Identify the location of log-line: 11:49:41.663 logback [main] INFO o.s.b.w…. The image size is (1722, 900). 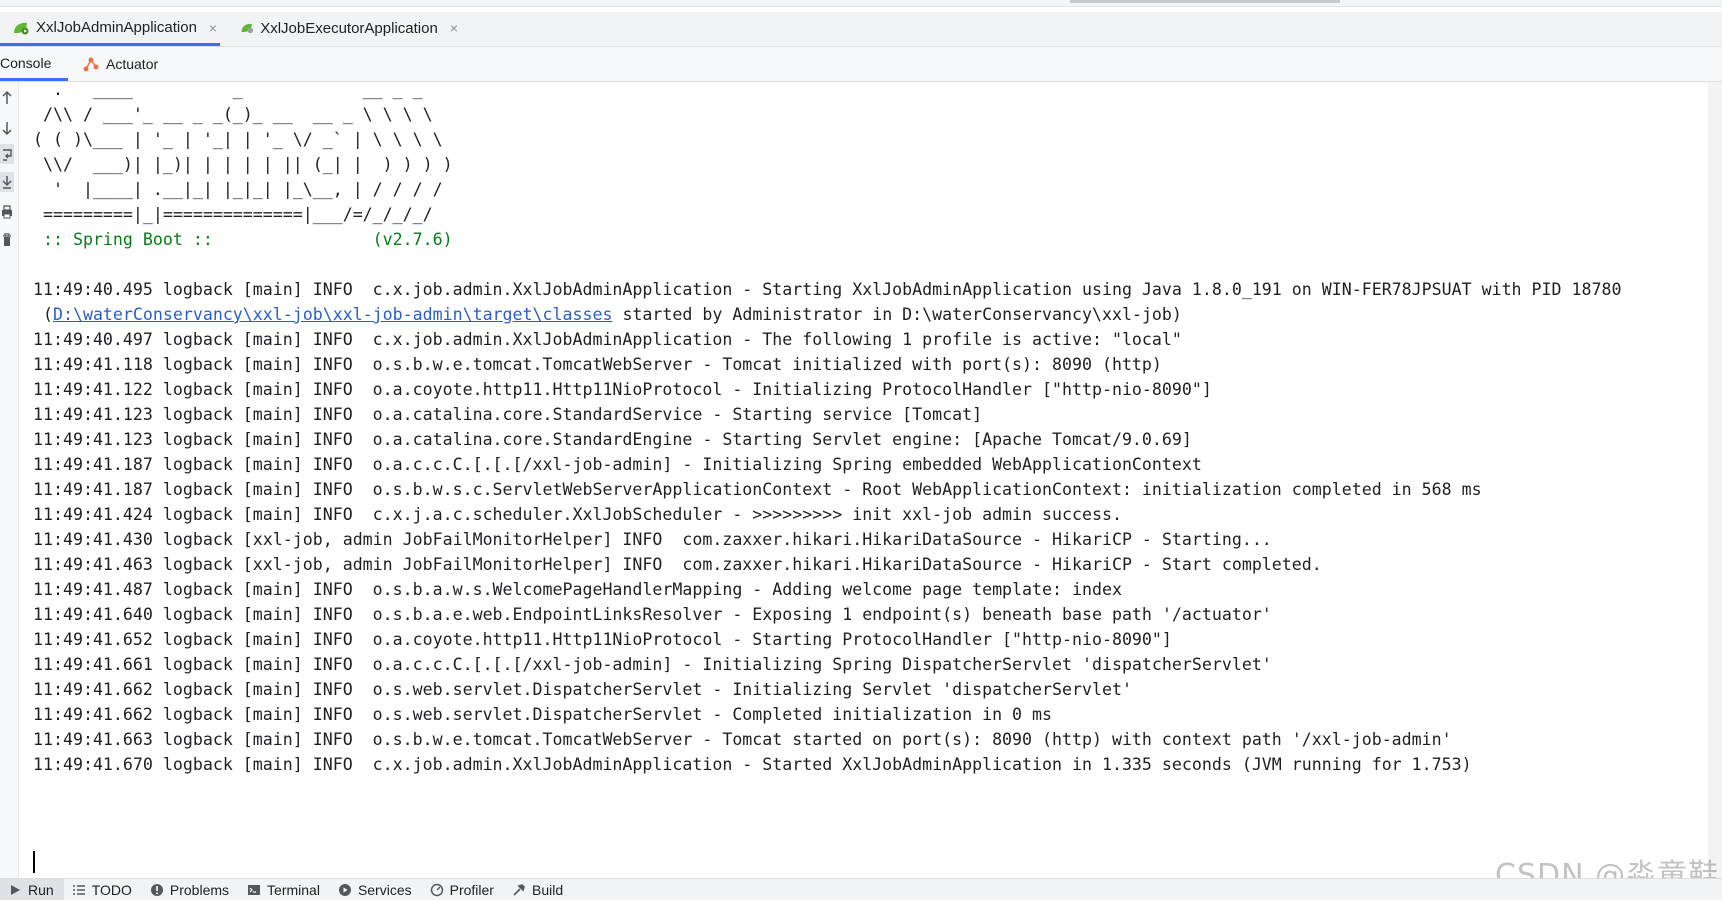
(742, 739).